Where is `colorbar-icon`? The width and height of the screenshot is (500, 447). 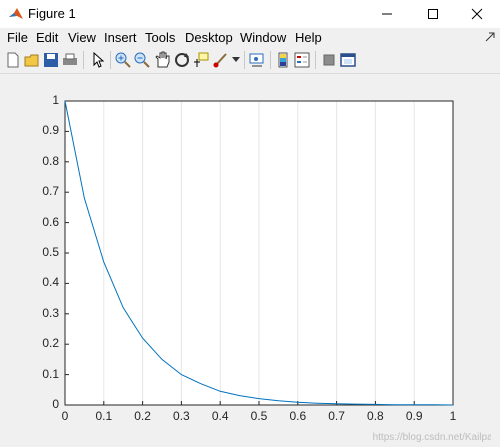
colorbar-icon is located at coordinates (283, 60).